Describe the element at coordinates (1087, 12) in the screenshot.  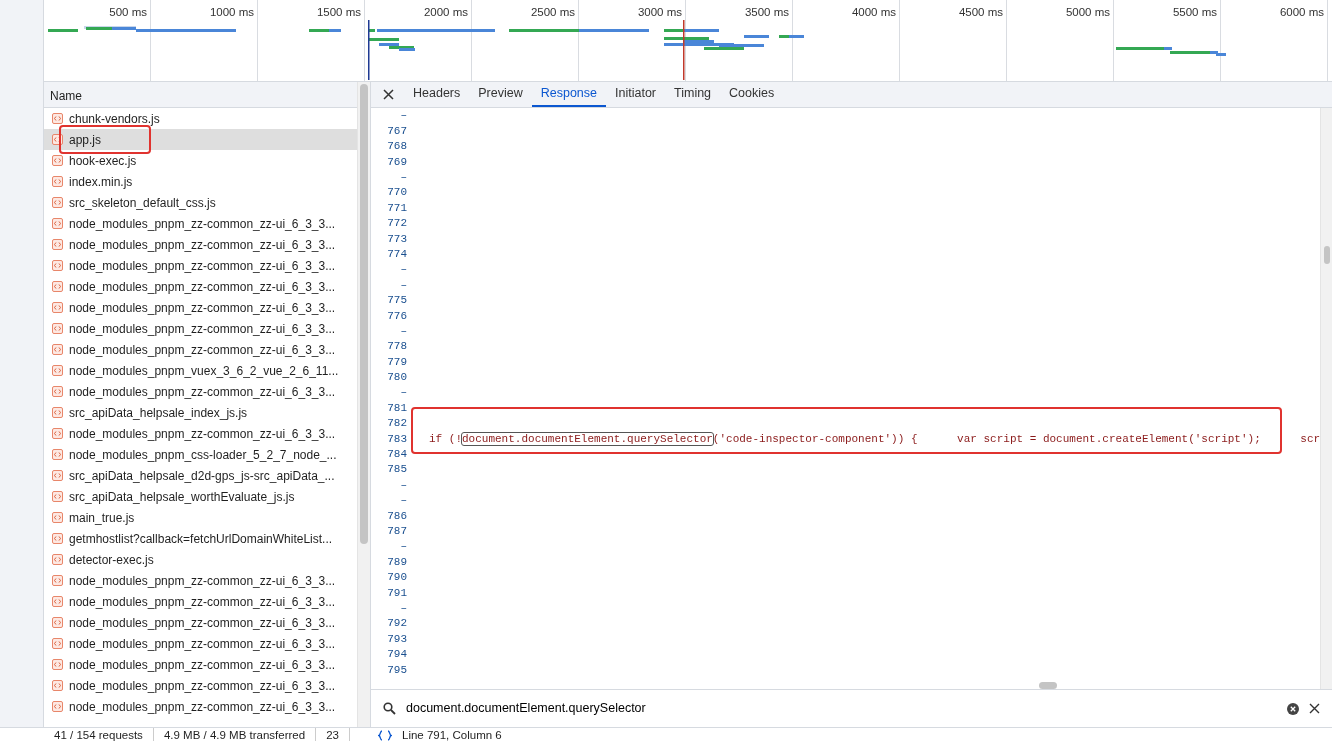
I see `tick-label: 5000 ms` at that location.